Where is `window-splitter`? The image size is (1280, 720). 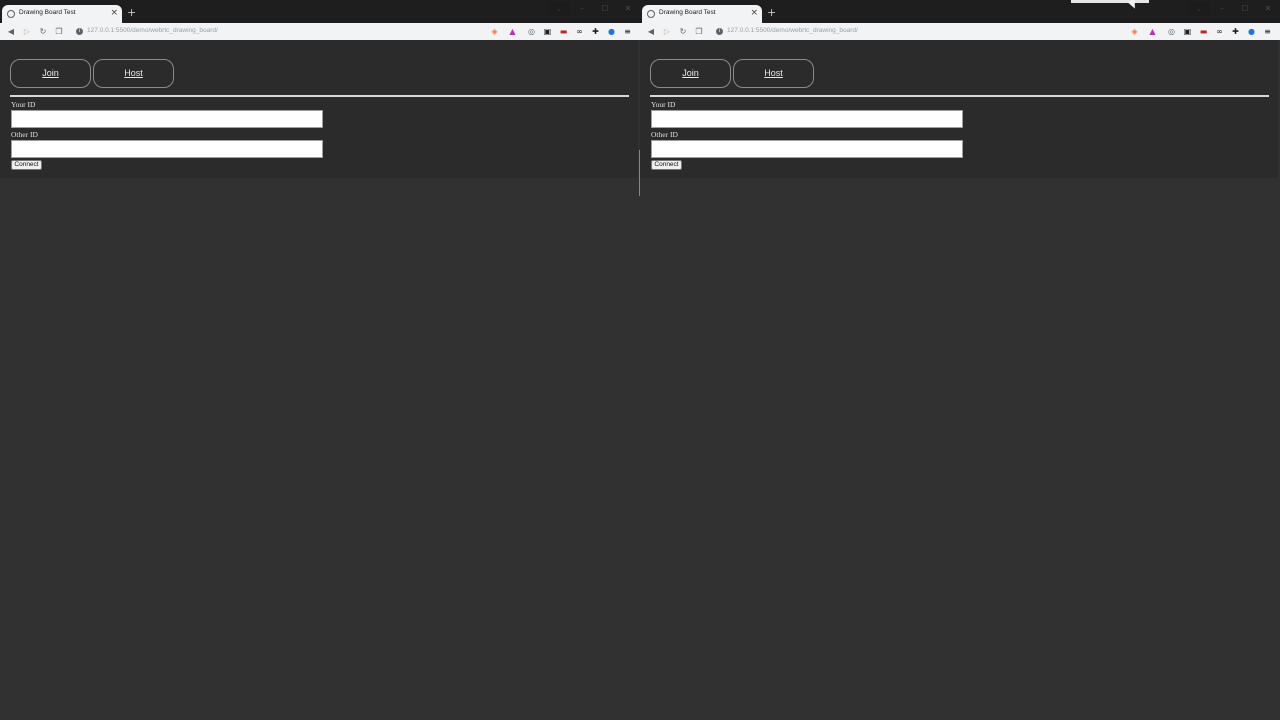
window-splitter is located at coordinates (639, 173).